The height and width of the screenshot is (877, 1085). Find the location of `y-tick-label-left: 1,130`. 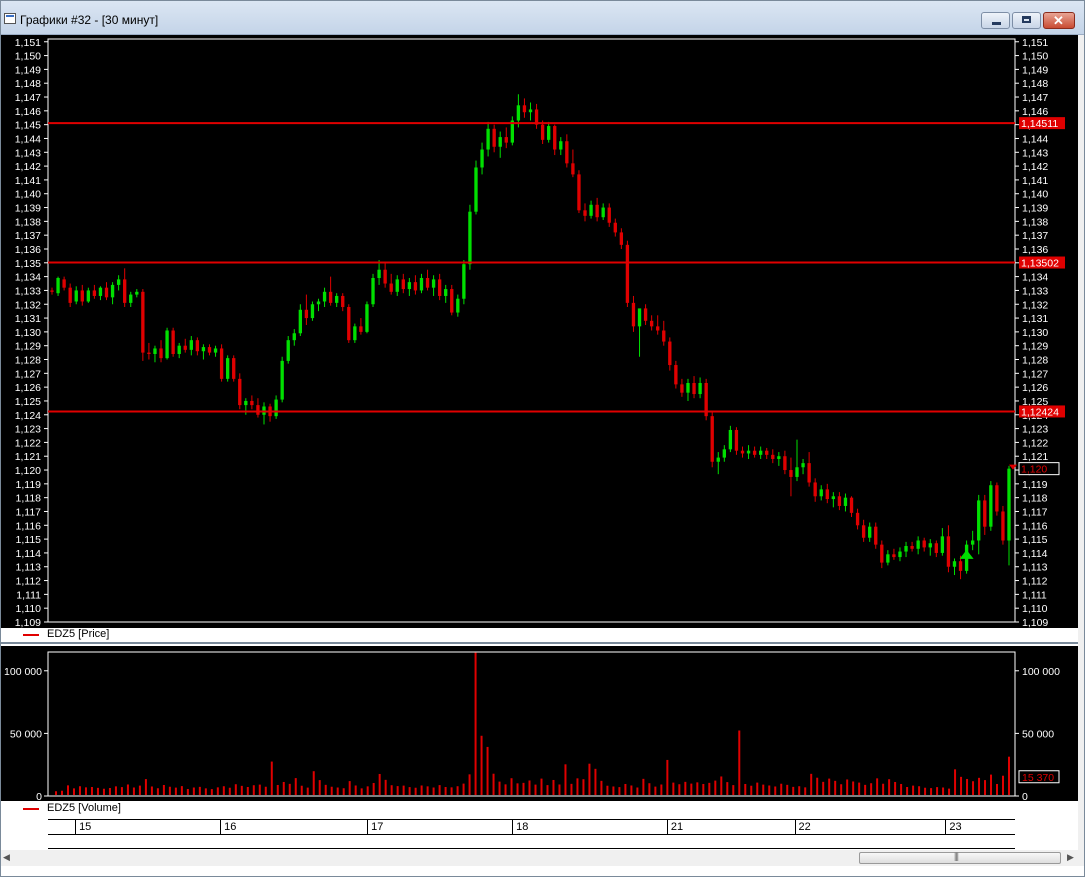

y-tick-label-left: 1,130 is located at coordinates (28, 333).